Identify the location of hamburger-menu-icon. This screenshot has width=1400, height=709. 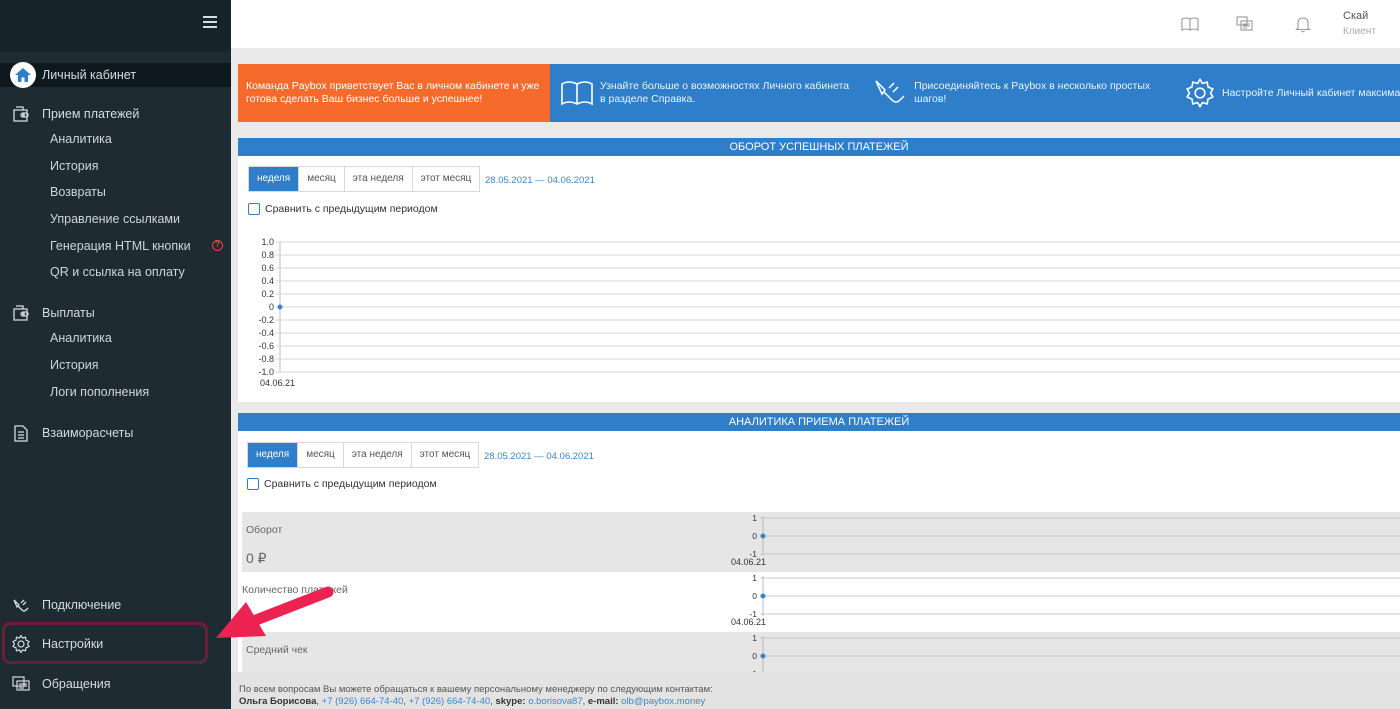
(210, 23).